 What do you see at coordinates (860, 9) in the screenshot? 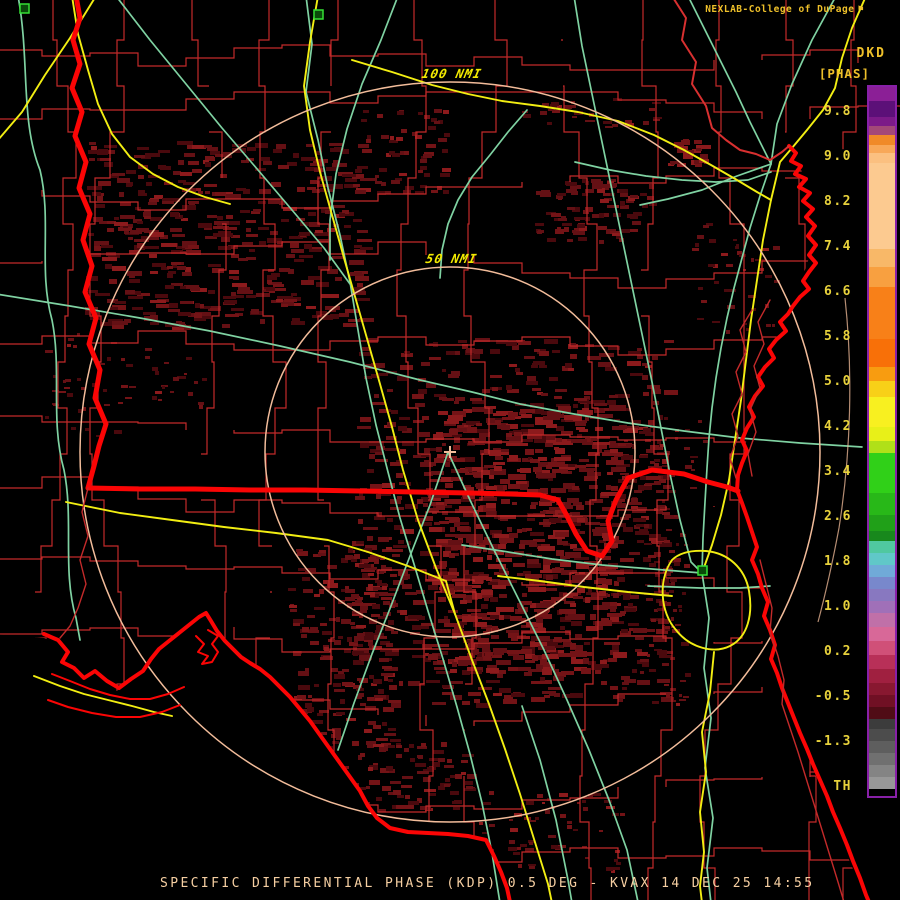
I see `cod-flag-icon: ⚑` at bounding box center [860, 9].